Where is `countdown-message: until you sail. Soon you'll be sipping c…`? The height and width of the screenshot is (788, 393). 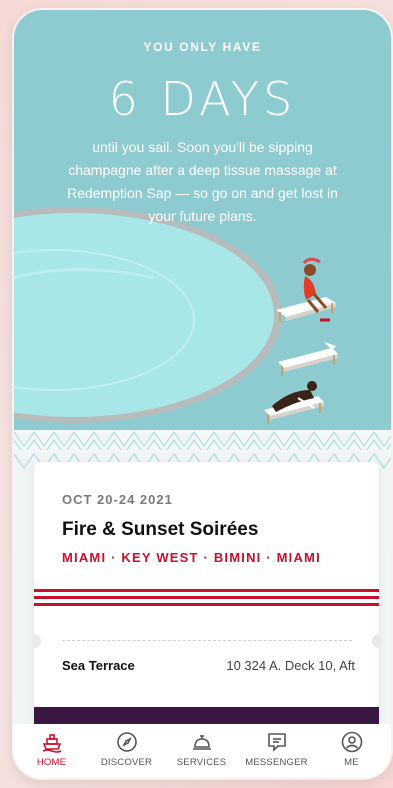
countdown-message: until you sail. Soon you'll be sipping c… is located at coordinates (202, 181).